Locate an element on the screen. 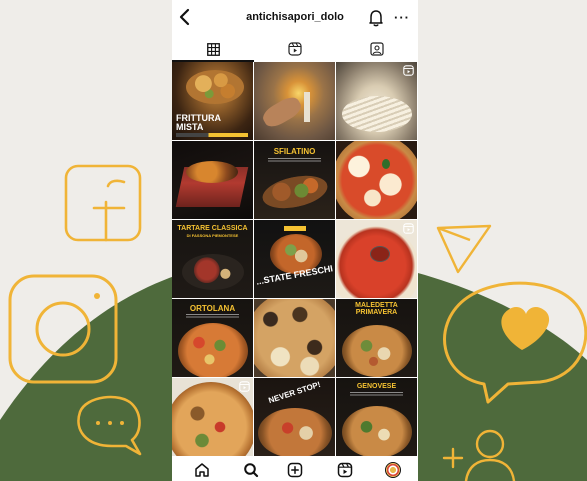  post-candle-lighting is located at coordinates (294, 101).